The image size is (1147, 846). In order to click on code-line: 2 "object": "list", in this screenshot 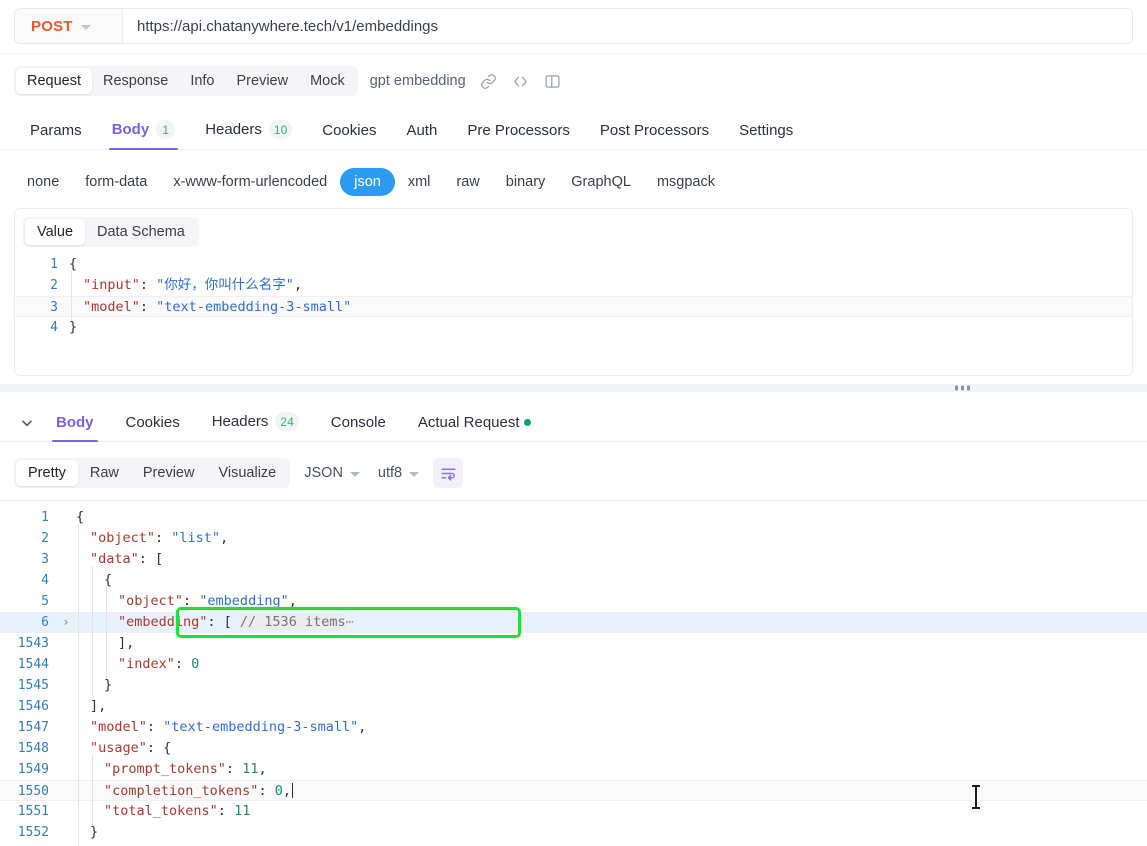, I will do `click(573, 538)`.